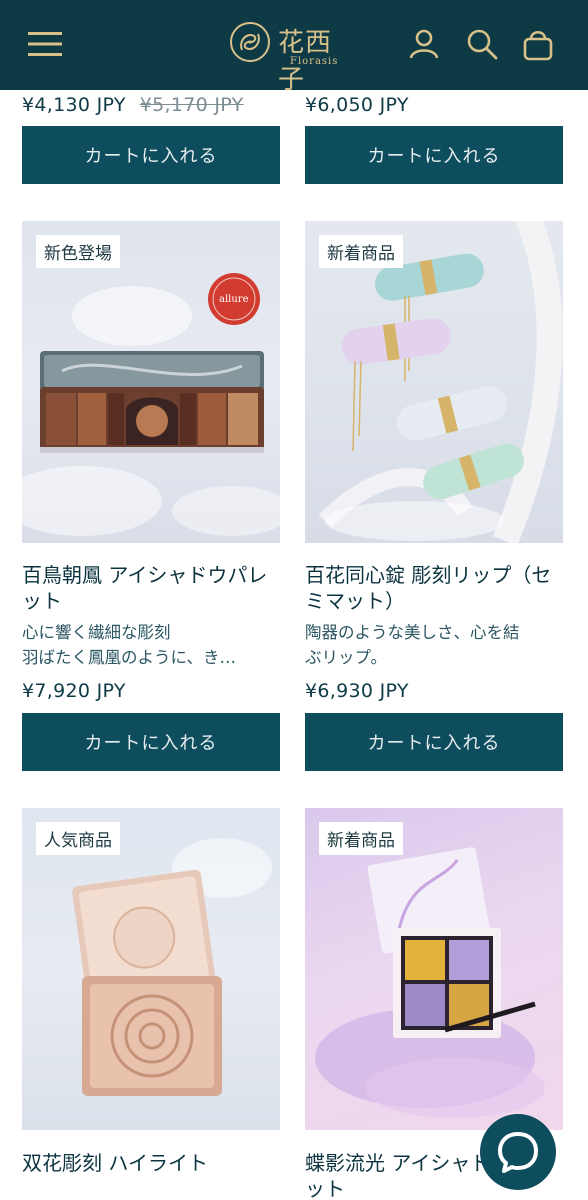 This screenshot has height=1200, width=588. I want to click on product-image: 人気商品, so click(151, 969).